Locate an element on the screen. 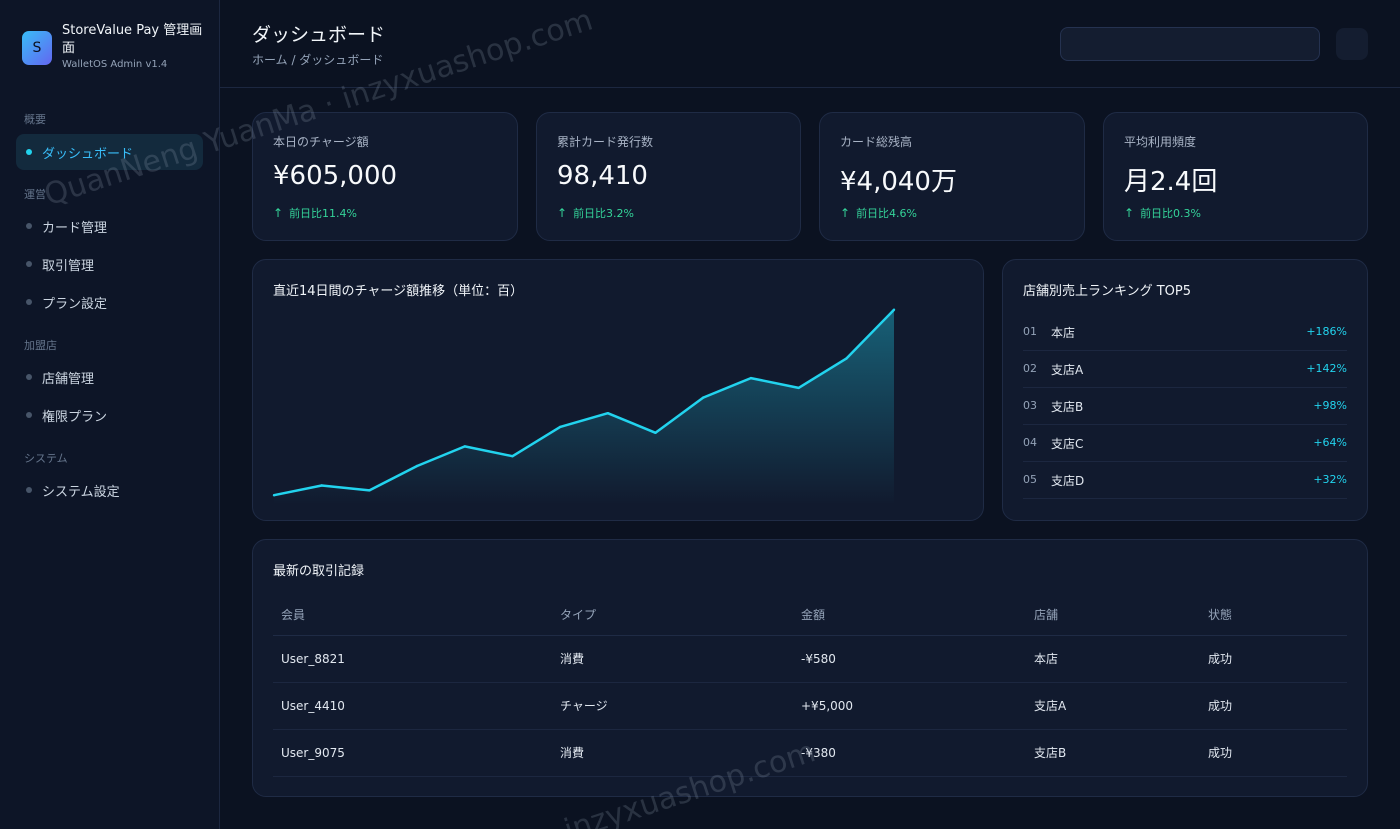 Image resolution: width=1400 pixels, height=829 pixels. sidebar-item-label: 権限プラン is located at coordinates (75, 417).